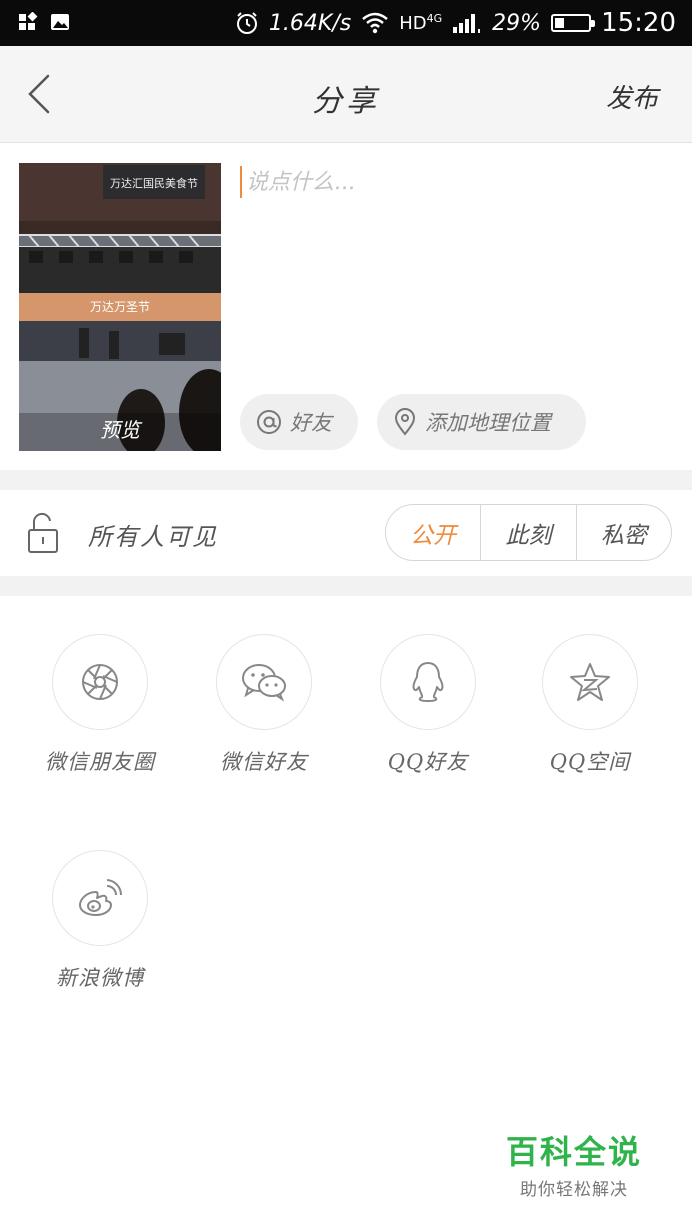 The width and height of the screenshot is (692, 1230). What do you see at coordinates (590, 762) in the screenshot?
I see `share-label: QQ空间` at bounding box center [590, 762].